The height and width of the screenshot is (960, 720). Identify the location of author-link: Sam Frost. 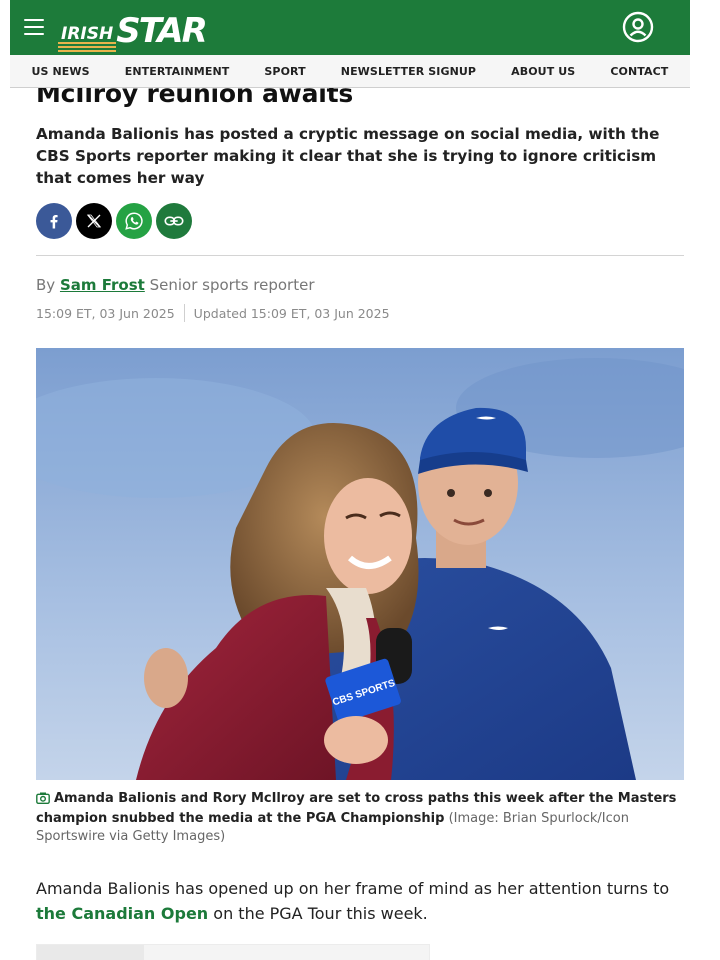
(102, 285).